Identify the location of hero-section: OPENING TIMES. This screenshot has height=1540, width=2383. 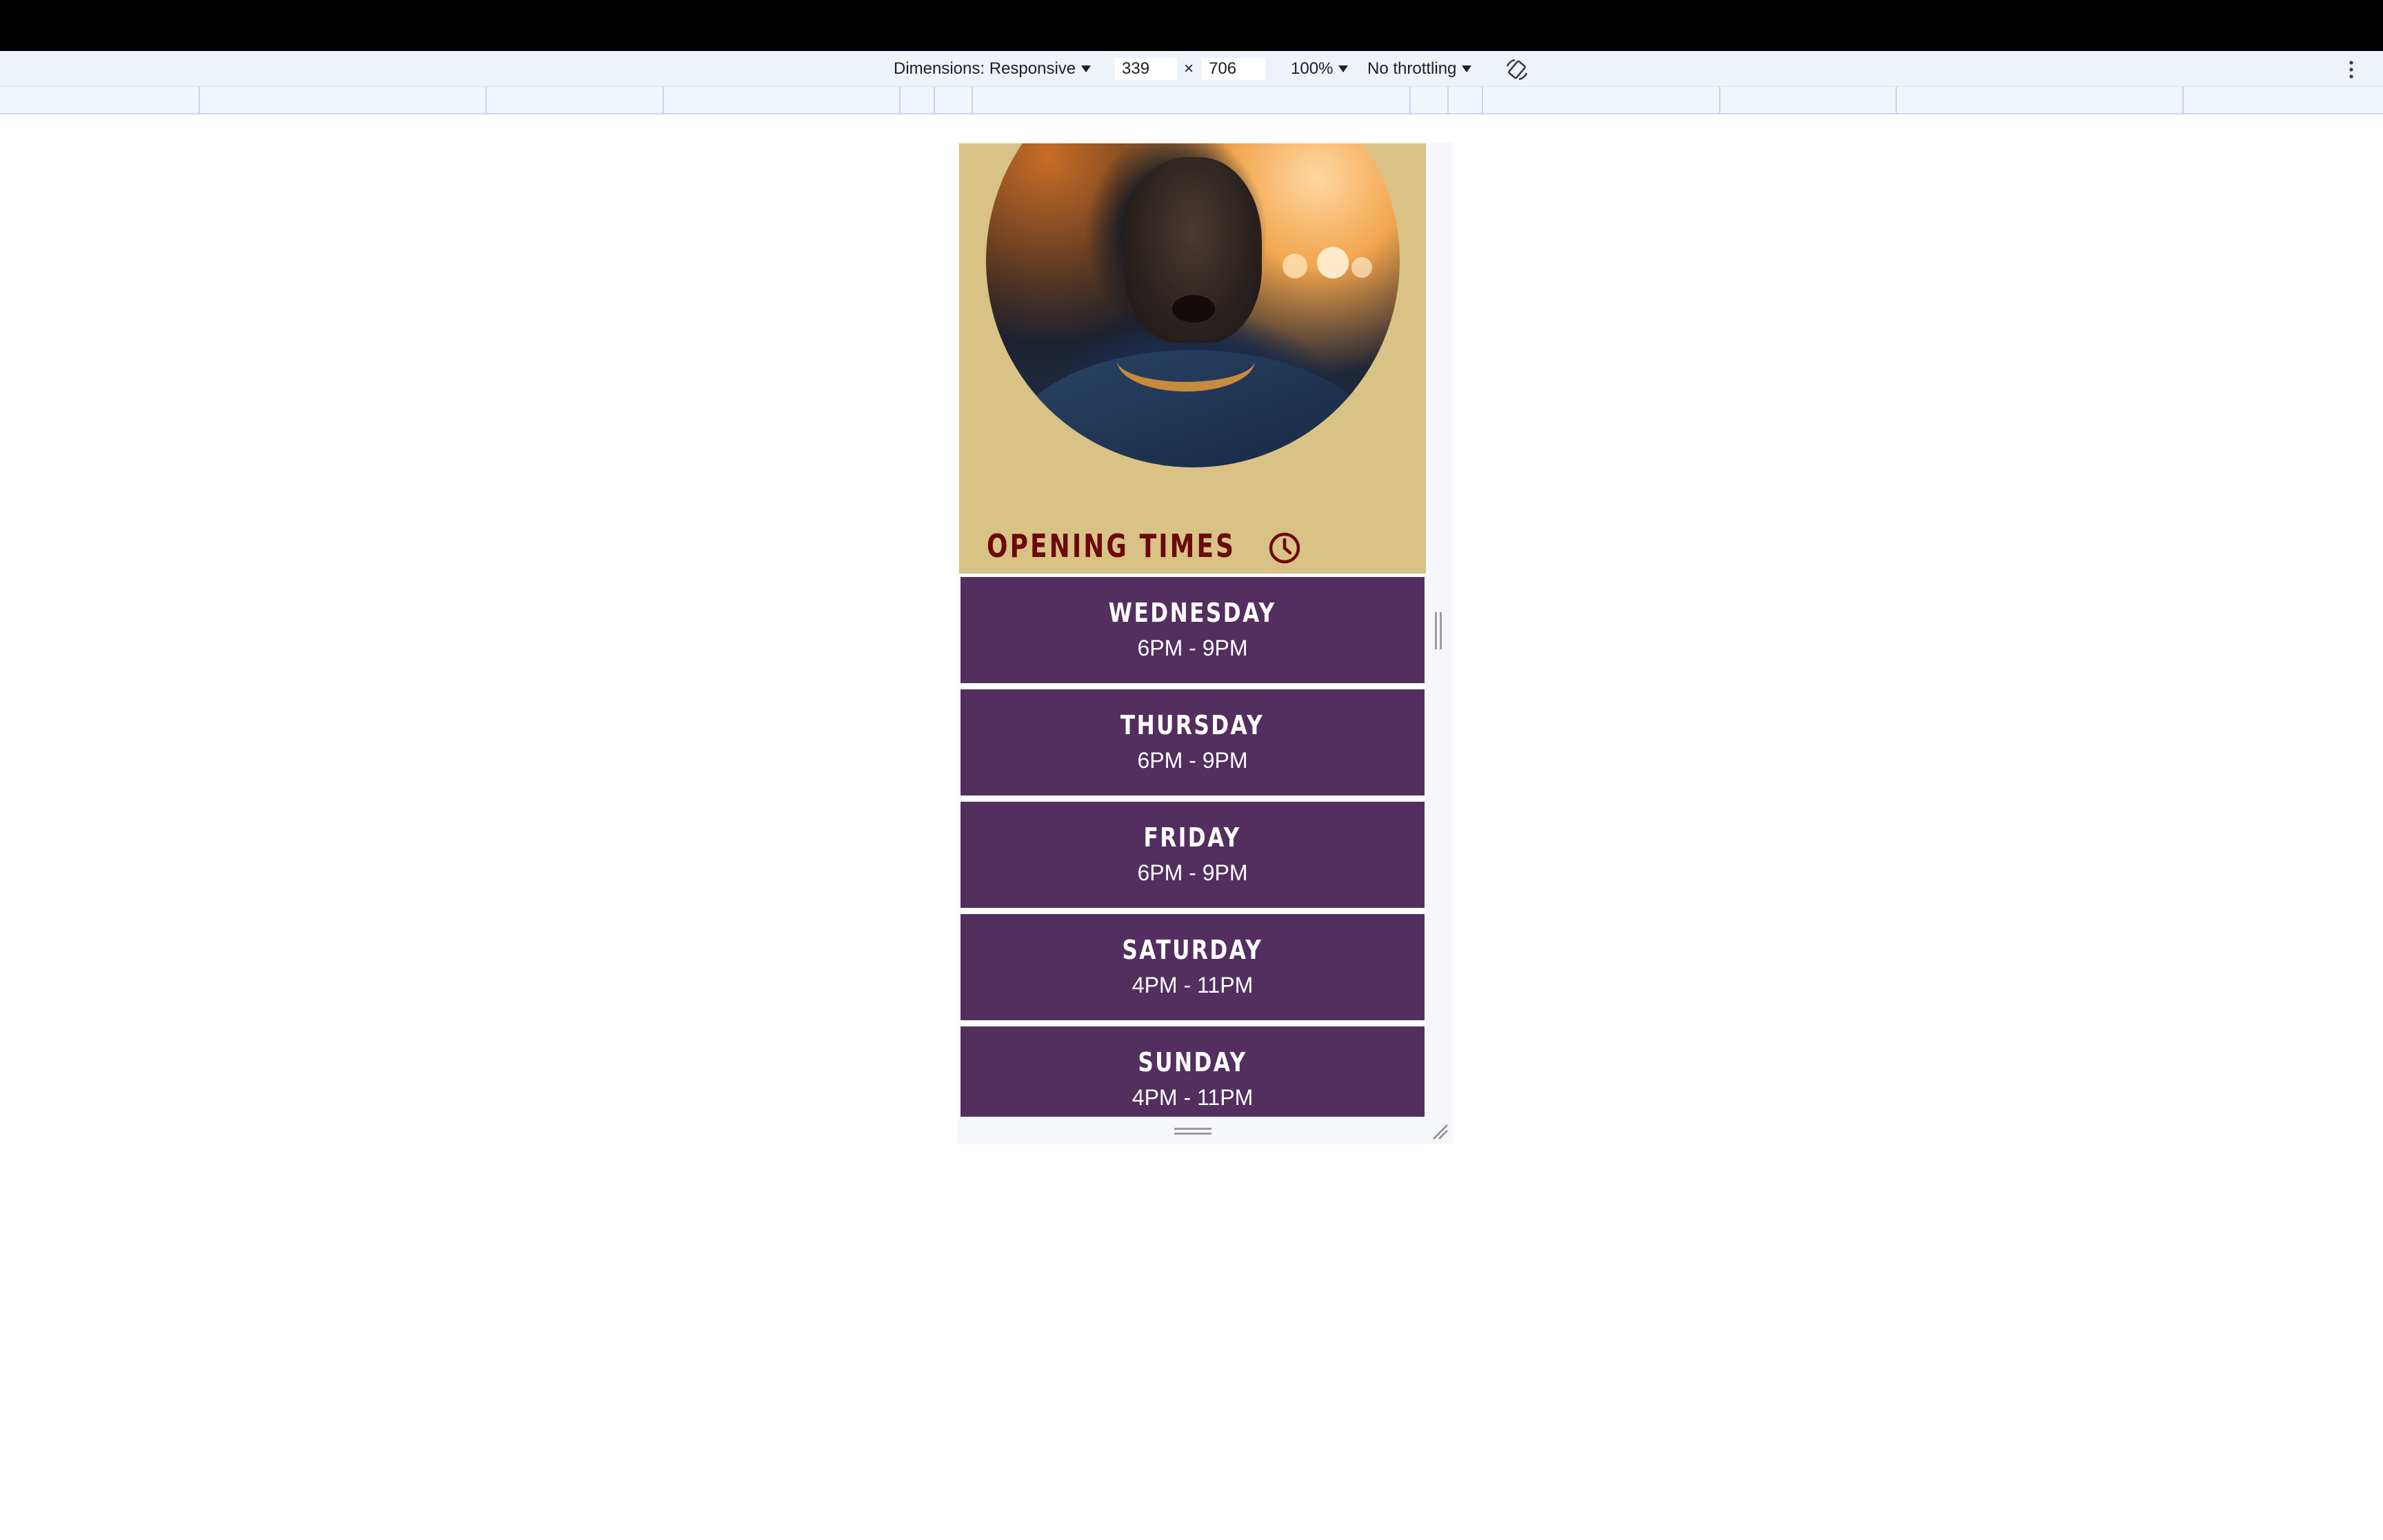
(1192, 358).